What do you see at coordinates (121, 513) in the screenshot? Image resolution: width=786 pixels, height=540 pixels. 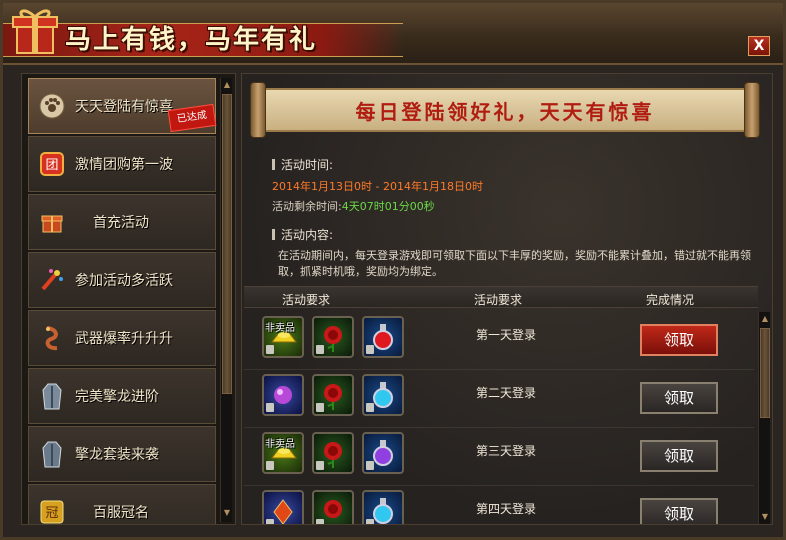 I see `sidebar-item-label: 百服冠名` at bounding box center [121, 513].